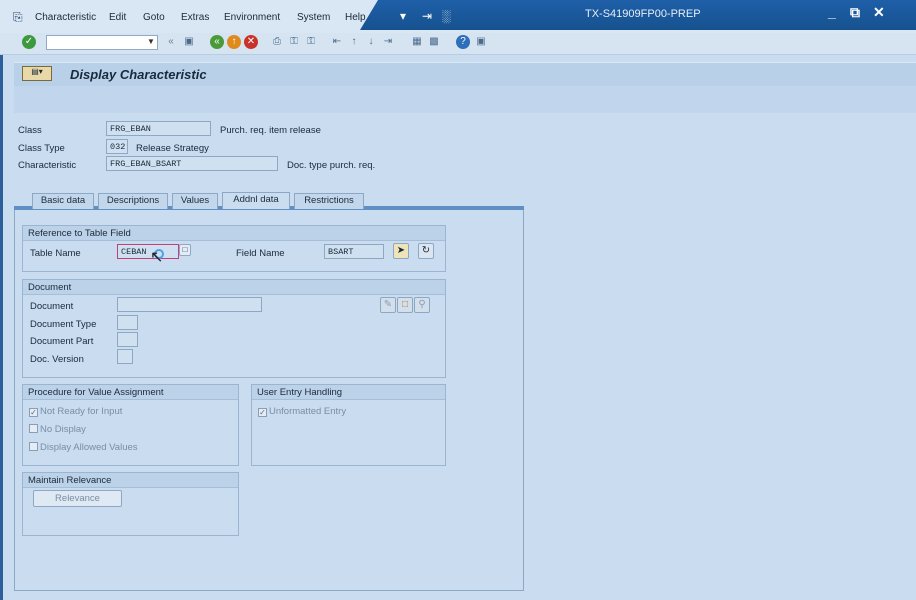 The height and width of the screenshot is (600, 916). Describe the element at coordinates (427, 16) in the screenshot. I see `pin-icon: ⇥` at that location.